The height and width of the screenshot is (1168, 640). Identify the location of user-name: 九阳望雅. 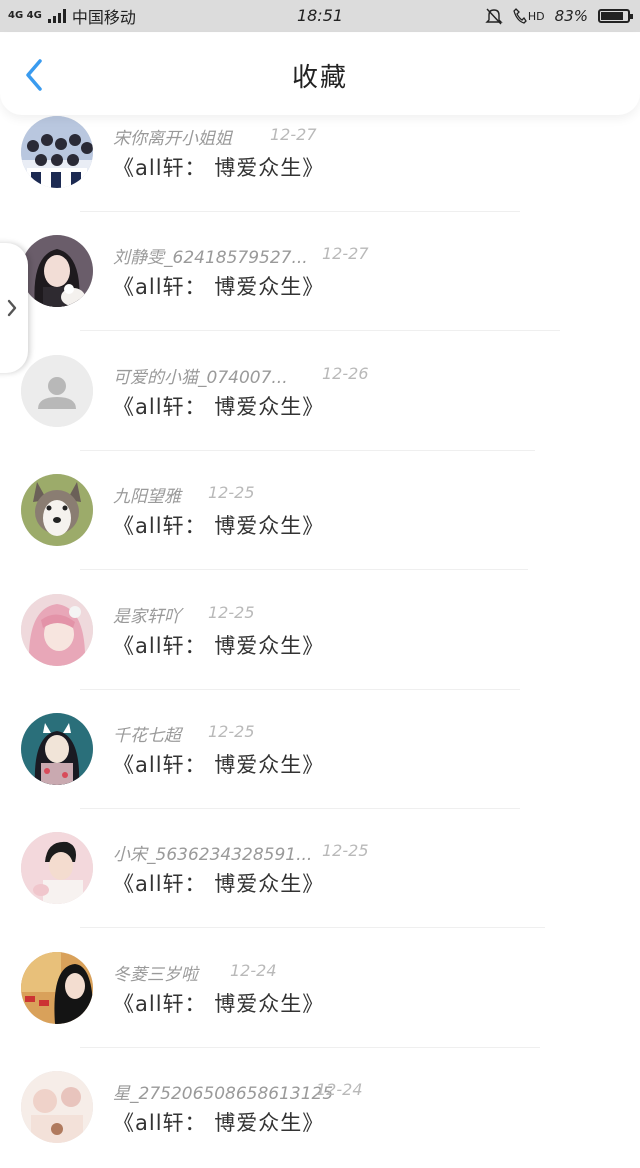
(147, 497).